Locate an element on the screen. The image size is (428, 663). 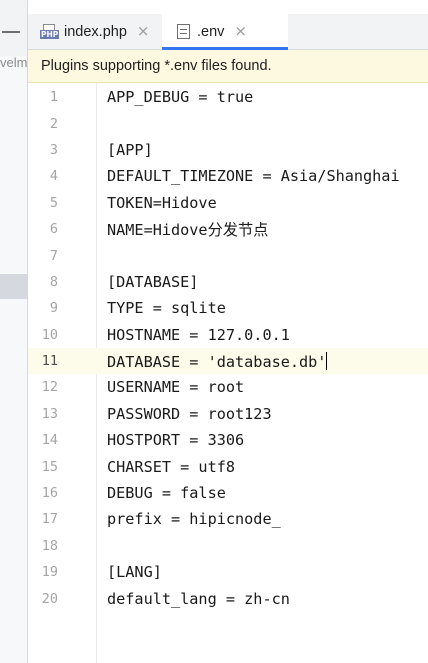
code-line: 4 DEFAULT_TIMEZONE = Asia/Shanghai is located at coordinates (228, 176).